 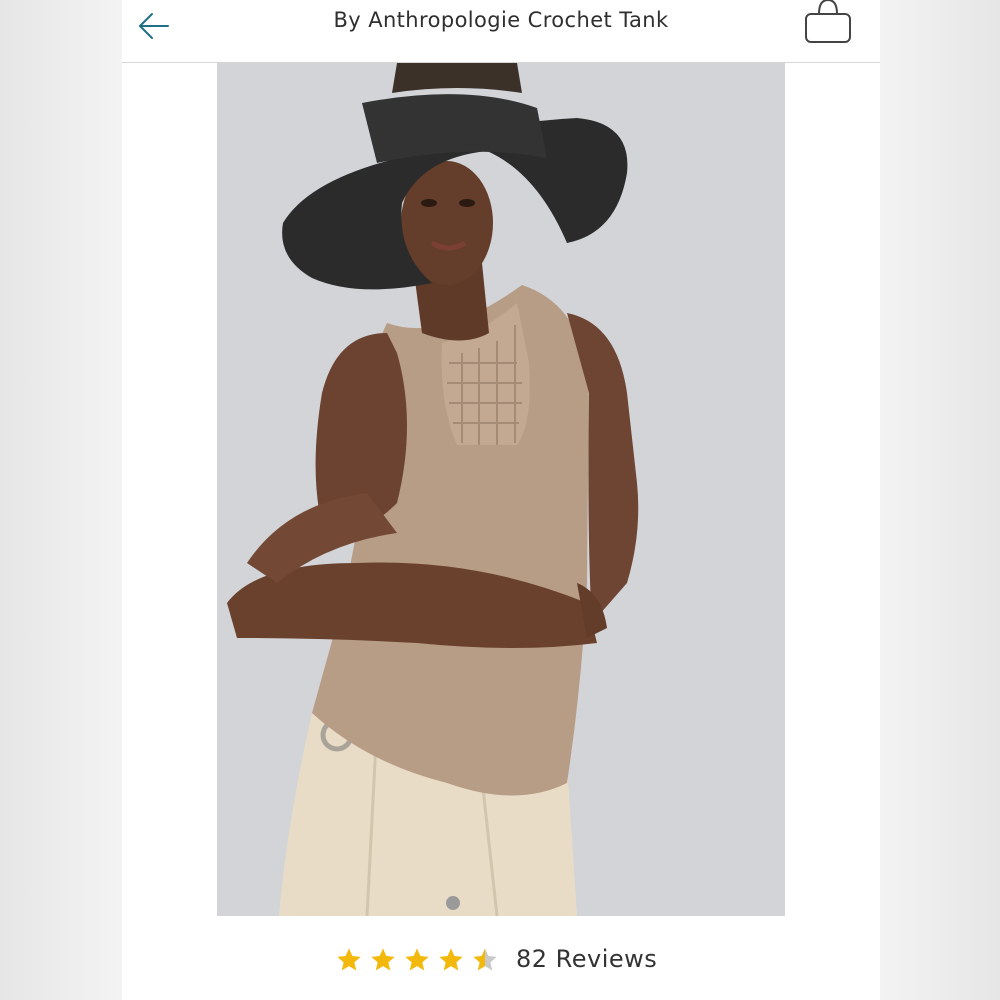 I want to click on arrow-left-icon, so click(x=154, y=26).